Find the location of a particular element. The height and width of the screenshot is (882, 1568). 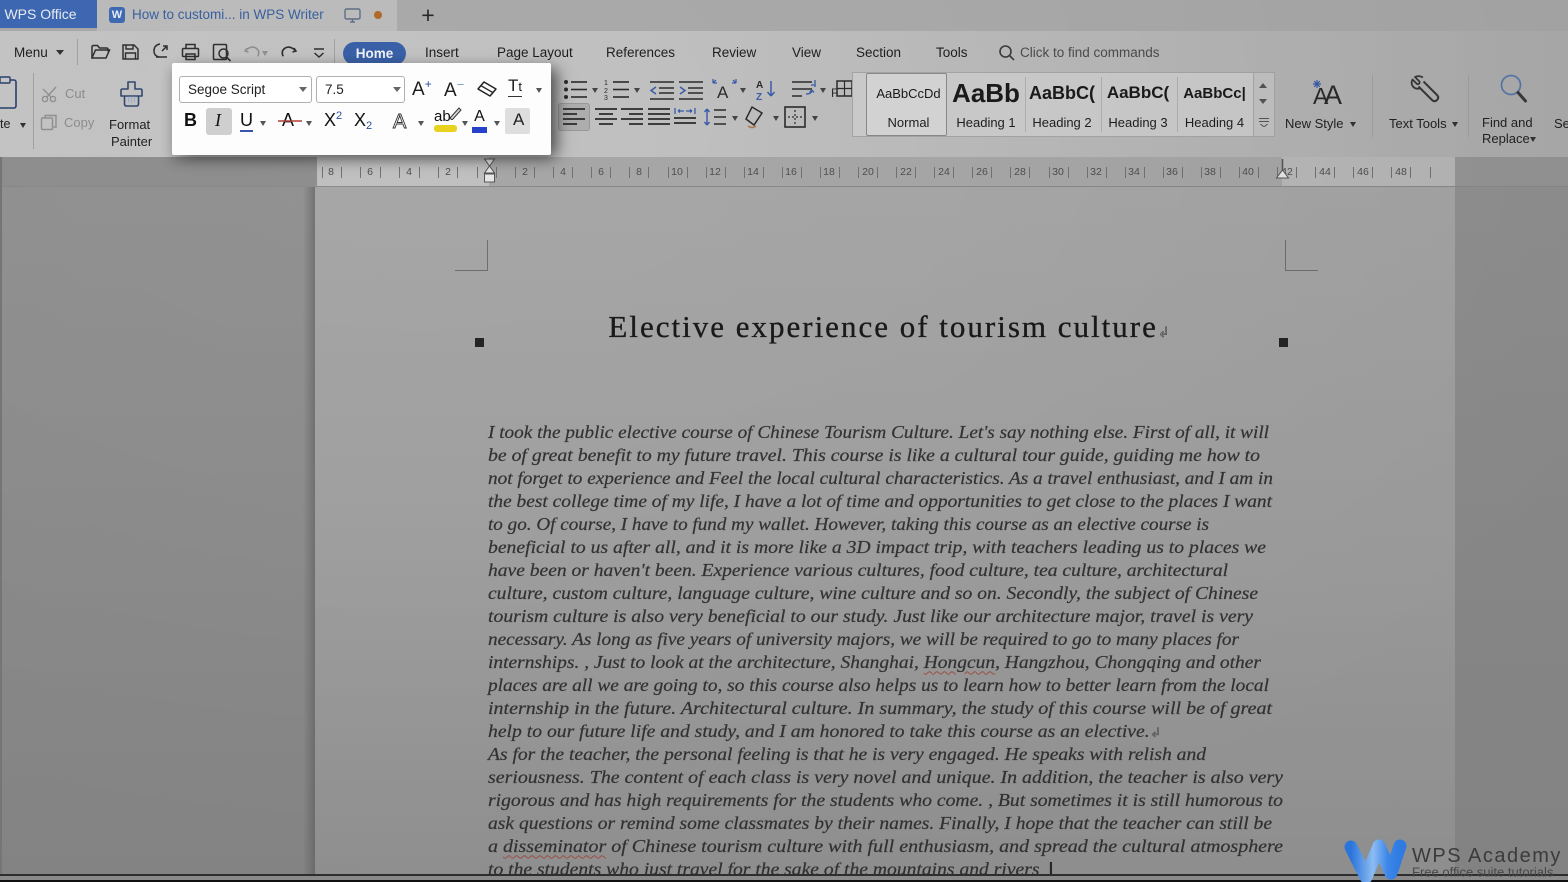

svg-text: Z is located at coordinates (759, 96).